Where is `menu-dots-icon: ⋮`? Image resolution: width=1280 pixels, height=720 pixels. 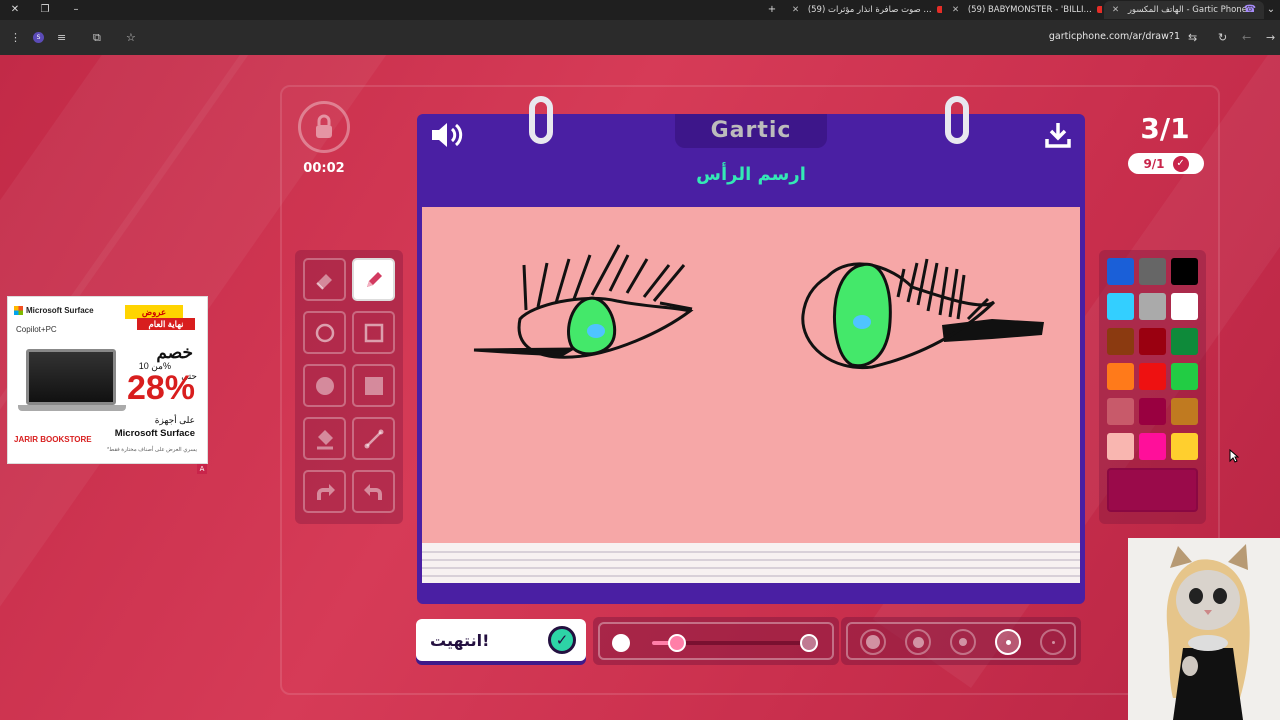 menu-dots-icon: ⋮ is located at coordinates (15, 37).